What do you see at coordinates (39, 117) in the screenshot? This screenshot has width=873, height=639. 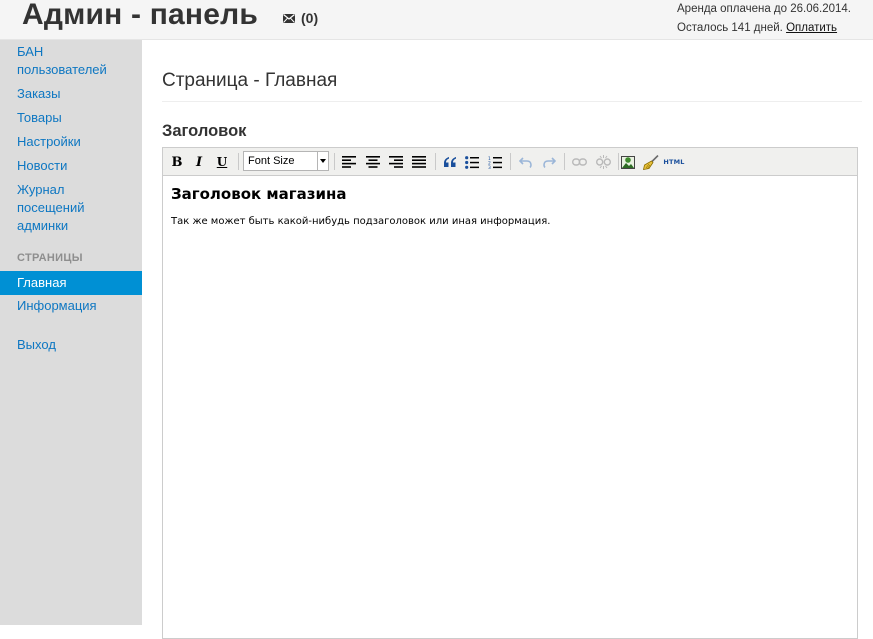 I see `sidebar-item-label: Товары` at bounding box center [39, 117].